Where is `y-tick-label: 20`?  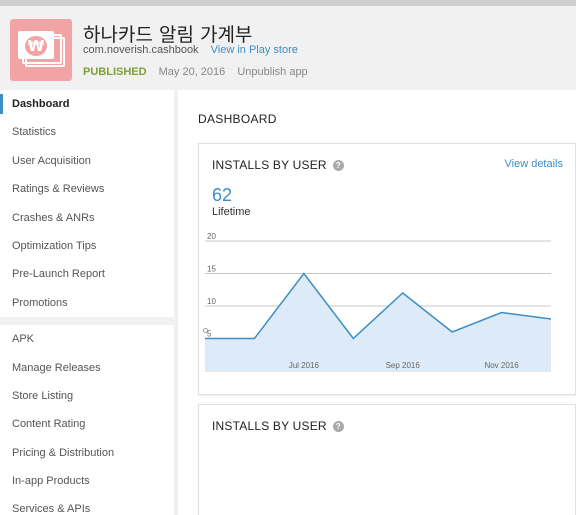 y-tick-label: 20 is located at coordinates (211, 236).